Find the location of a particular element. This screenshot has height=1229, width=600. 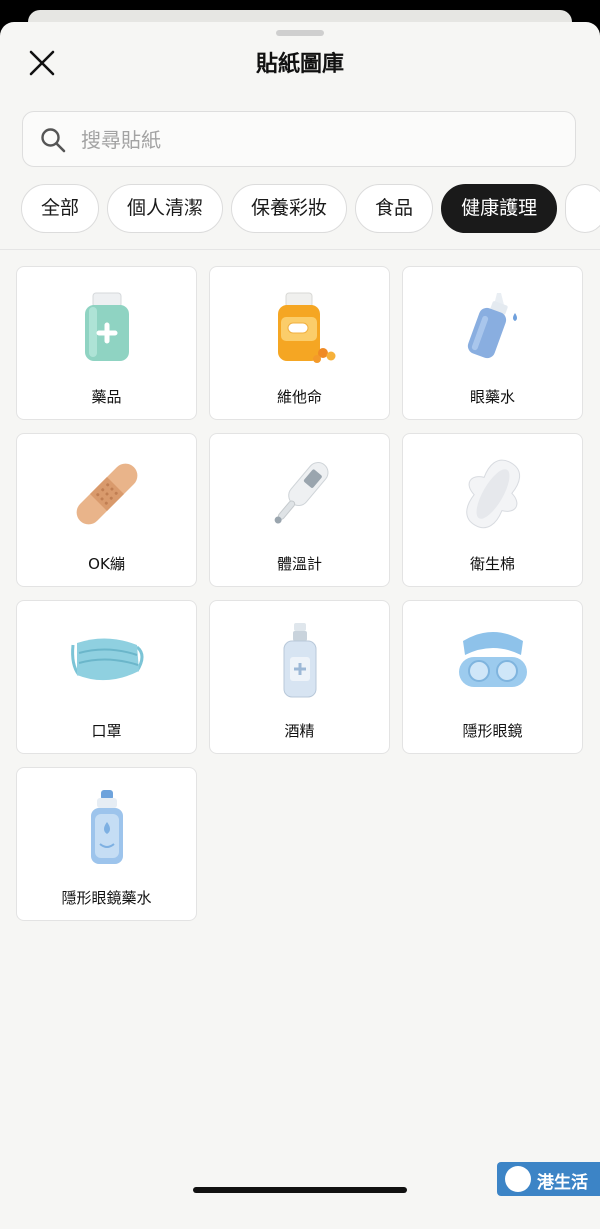

contact-lens-case-icon is located at coordinates (492, 659).